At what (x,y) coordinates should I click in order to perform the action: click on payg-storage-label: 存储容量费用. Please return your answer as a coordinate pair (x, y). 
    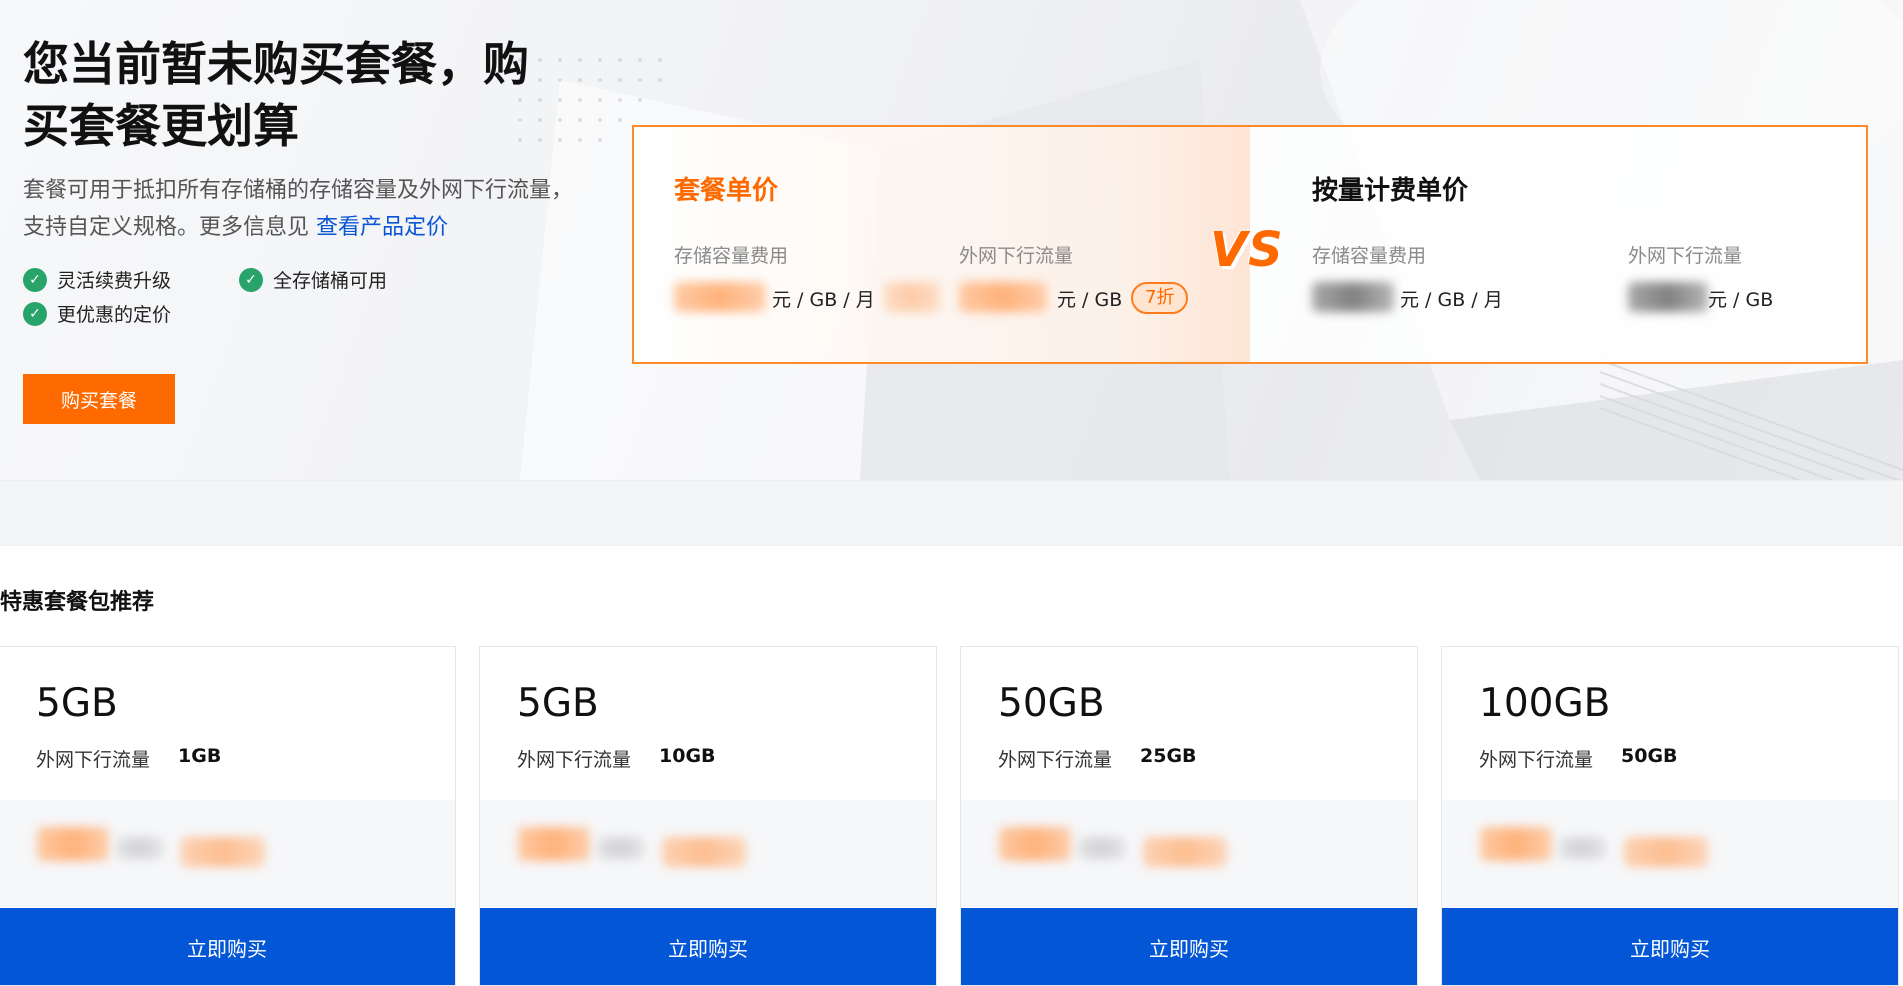
    Looking at the image, I should click on (1369, 256).